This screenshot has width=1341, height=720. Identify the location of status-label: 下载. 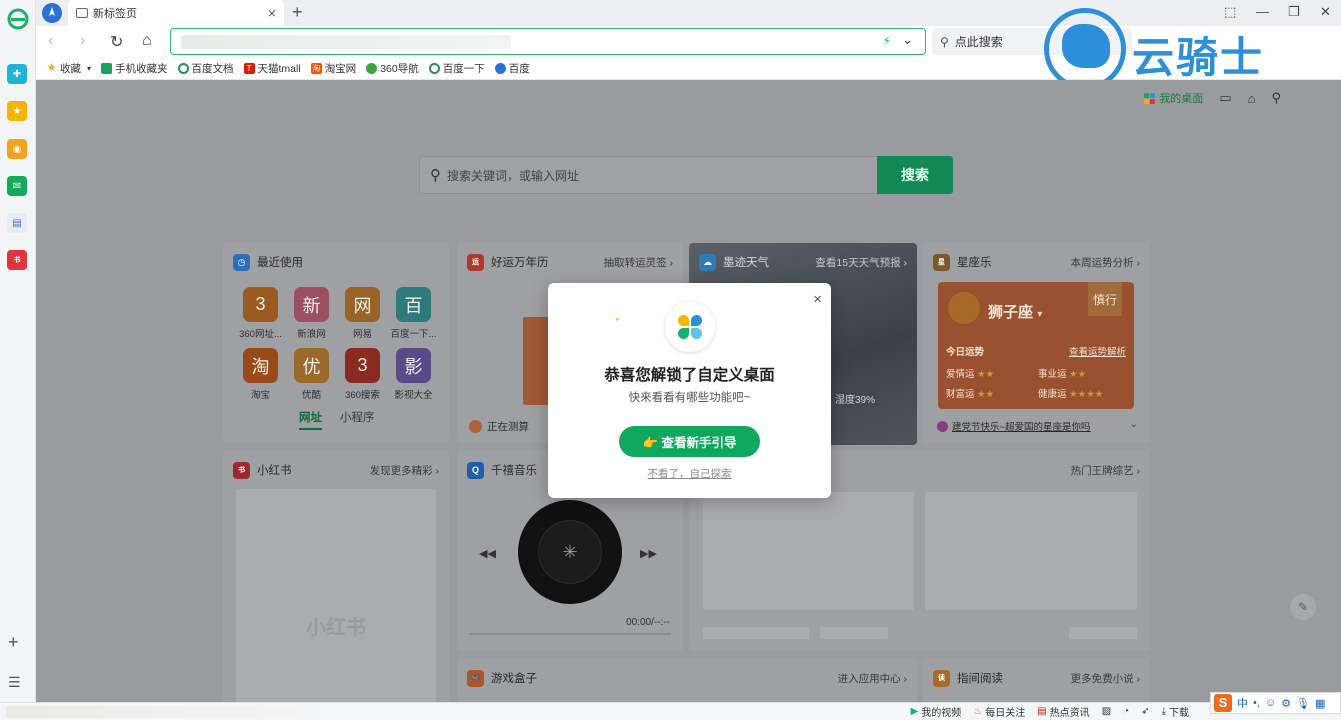
(1179, 713).